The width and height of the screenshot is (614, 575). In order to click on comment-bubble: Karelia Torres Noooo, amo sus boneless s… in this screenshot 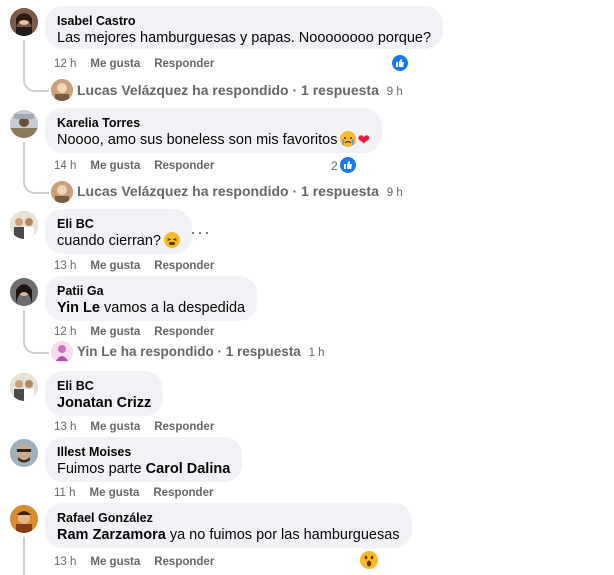, I will do `click(214, 130)`.